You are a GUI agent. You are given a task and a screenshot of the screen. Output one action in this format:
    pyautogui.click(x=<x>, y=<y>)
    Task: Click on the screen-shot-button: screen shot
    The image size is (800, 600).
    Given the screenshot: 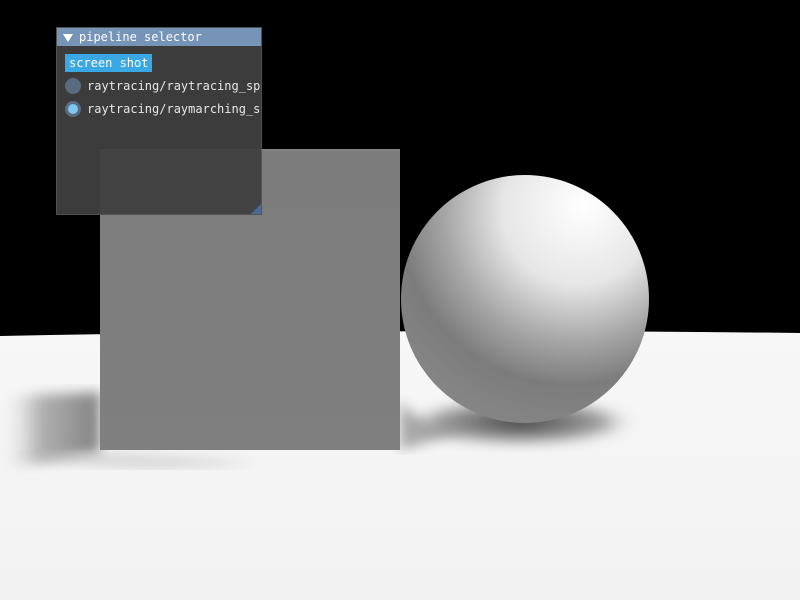 What is the action you would take?
    pyautogui.click(x=109, y=63)
    